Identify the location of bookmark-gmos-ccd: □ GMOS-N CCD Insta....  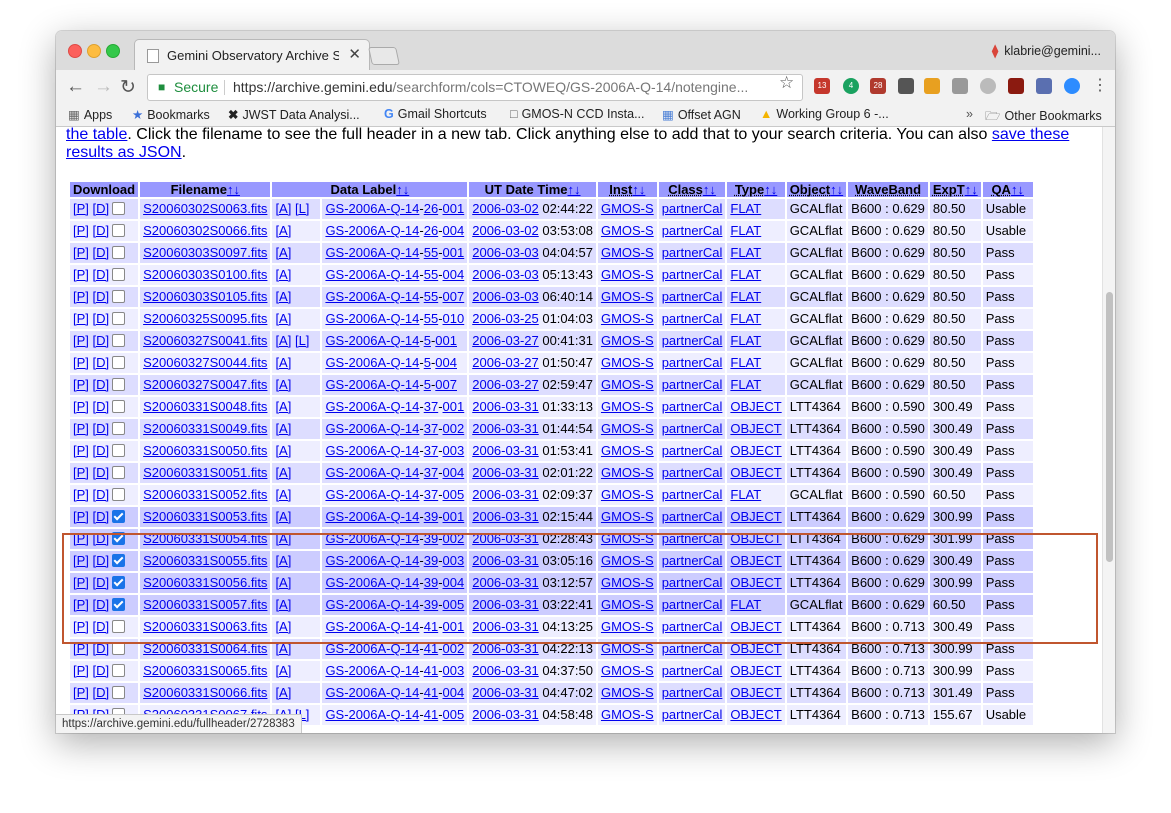
(577, 114).